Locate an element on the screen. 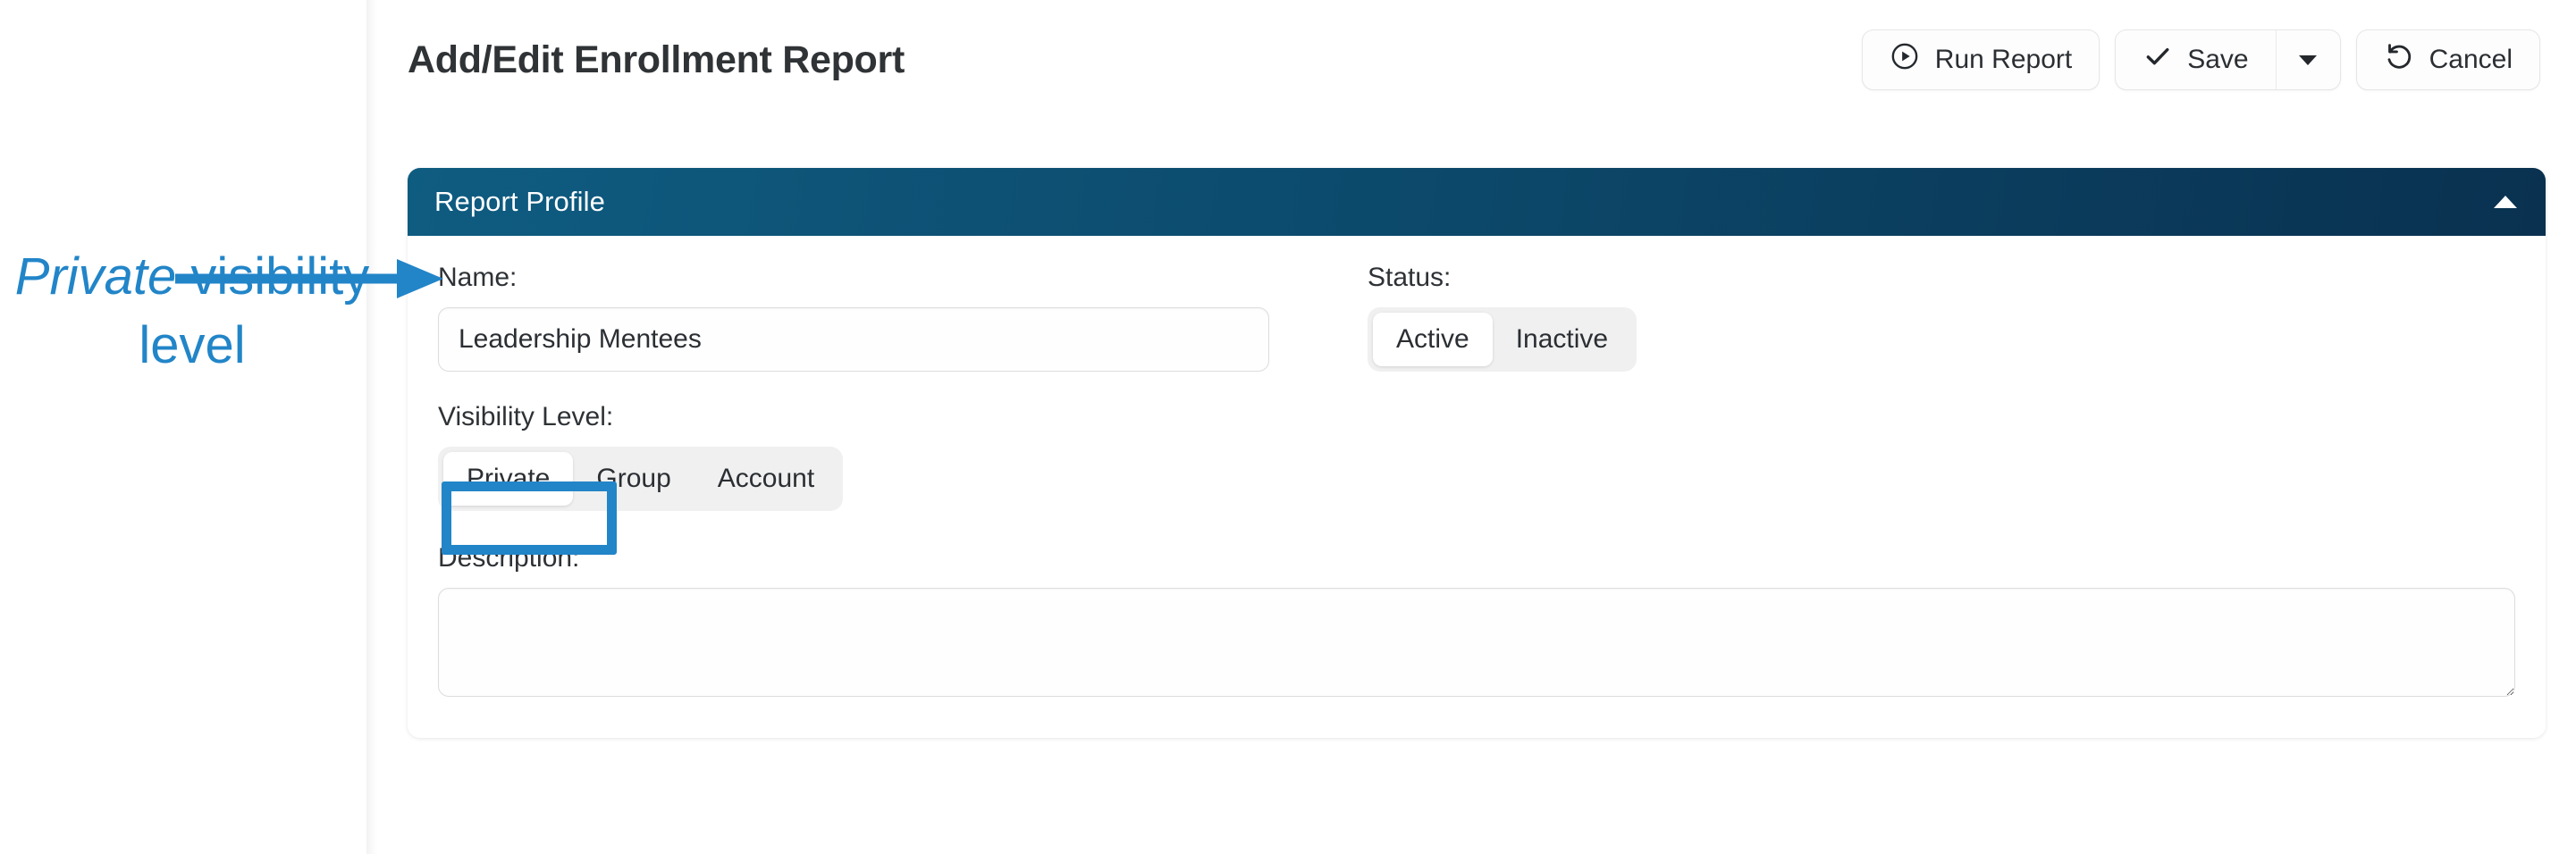 This screenshot has width=2576, height=854. cancel-button: Cancel is located at coordinates (2448, 59).